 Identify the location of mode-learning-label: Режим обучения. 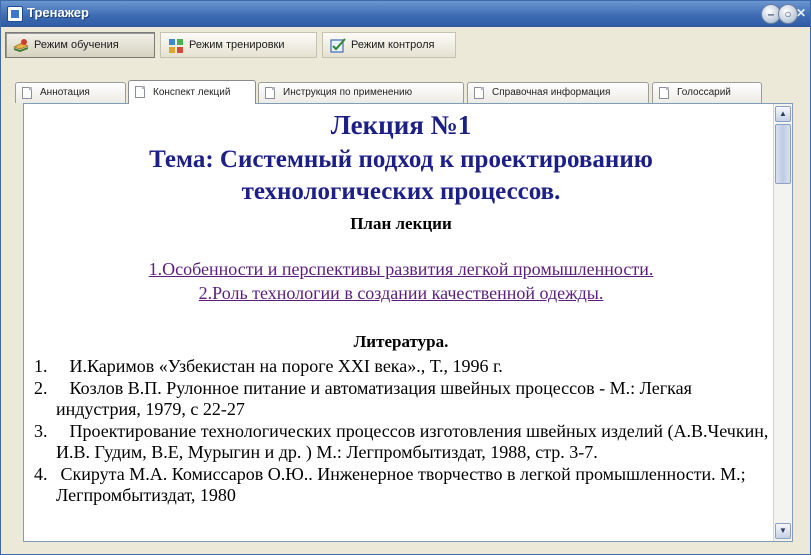
(76, 45).